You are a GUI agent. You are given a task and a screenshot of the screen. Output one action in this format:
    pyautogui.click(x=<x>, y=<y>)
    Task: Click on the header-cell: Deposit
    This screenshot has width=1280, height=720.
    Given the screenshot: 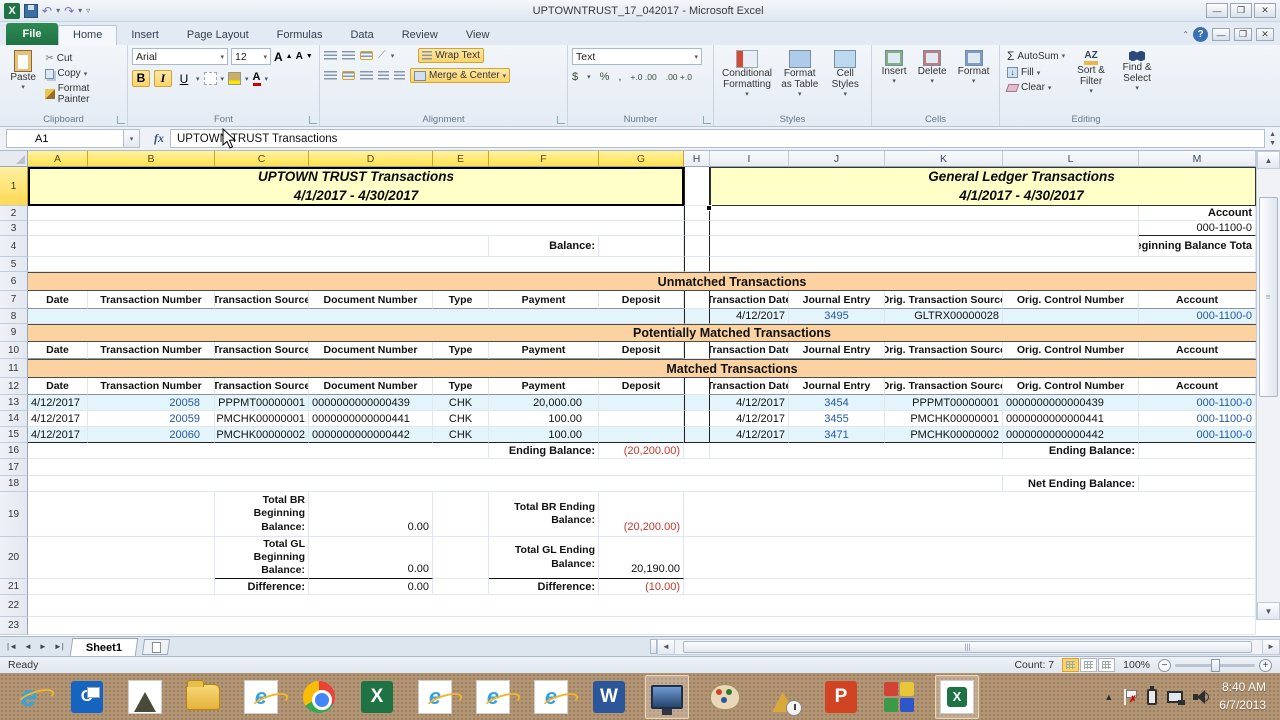 What is the action you would take?
    pyautogui.click(x=641, y=386)
    